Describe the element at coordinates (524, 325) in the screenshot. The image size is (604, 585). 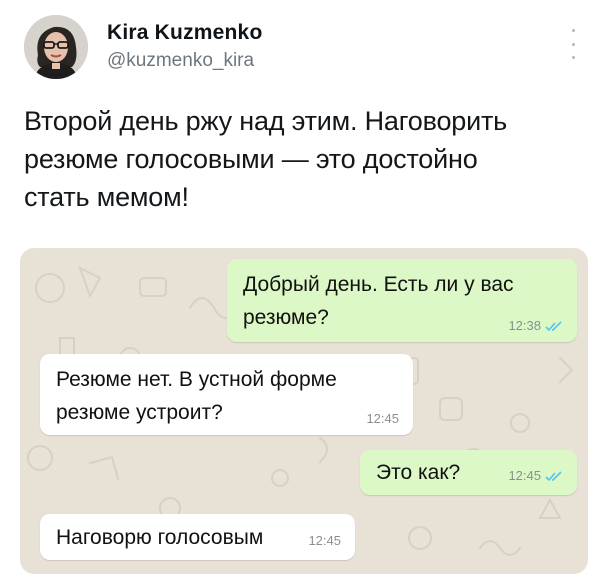
I see `message-time: 12:38` at that location.